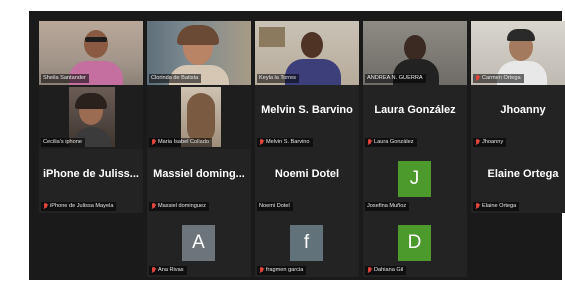  Describe the element at coordinates (168, 270) in the screenshot. I see `participant-name-tag: Ana Rivas` at that location.